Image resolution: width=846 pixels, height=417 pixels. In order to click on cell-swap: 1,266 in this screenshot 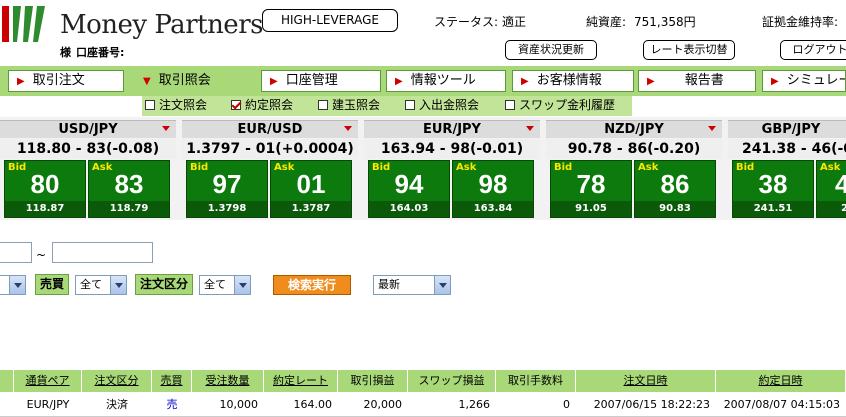, I will do `click(474, 404)`.